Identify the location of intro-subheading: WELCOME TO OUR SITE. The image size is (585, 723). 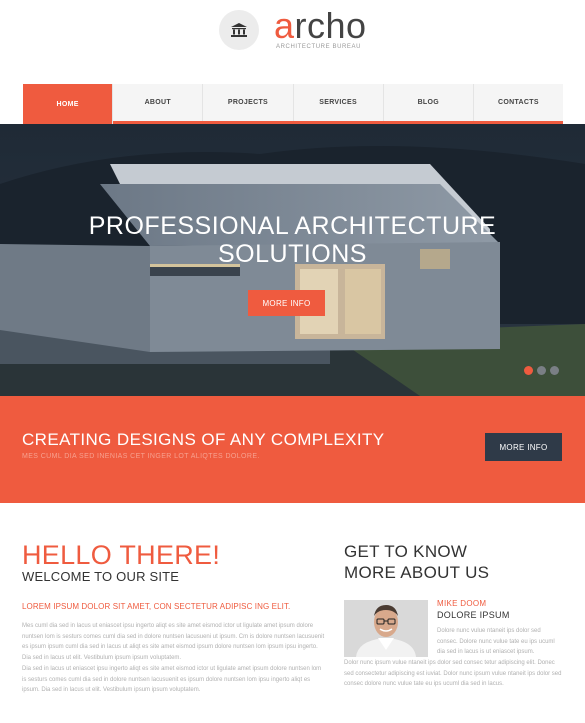
(101, 576).